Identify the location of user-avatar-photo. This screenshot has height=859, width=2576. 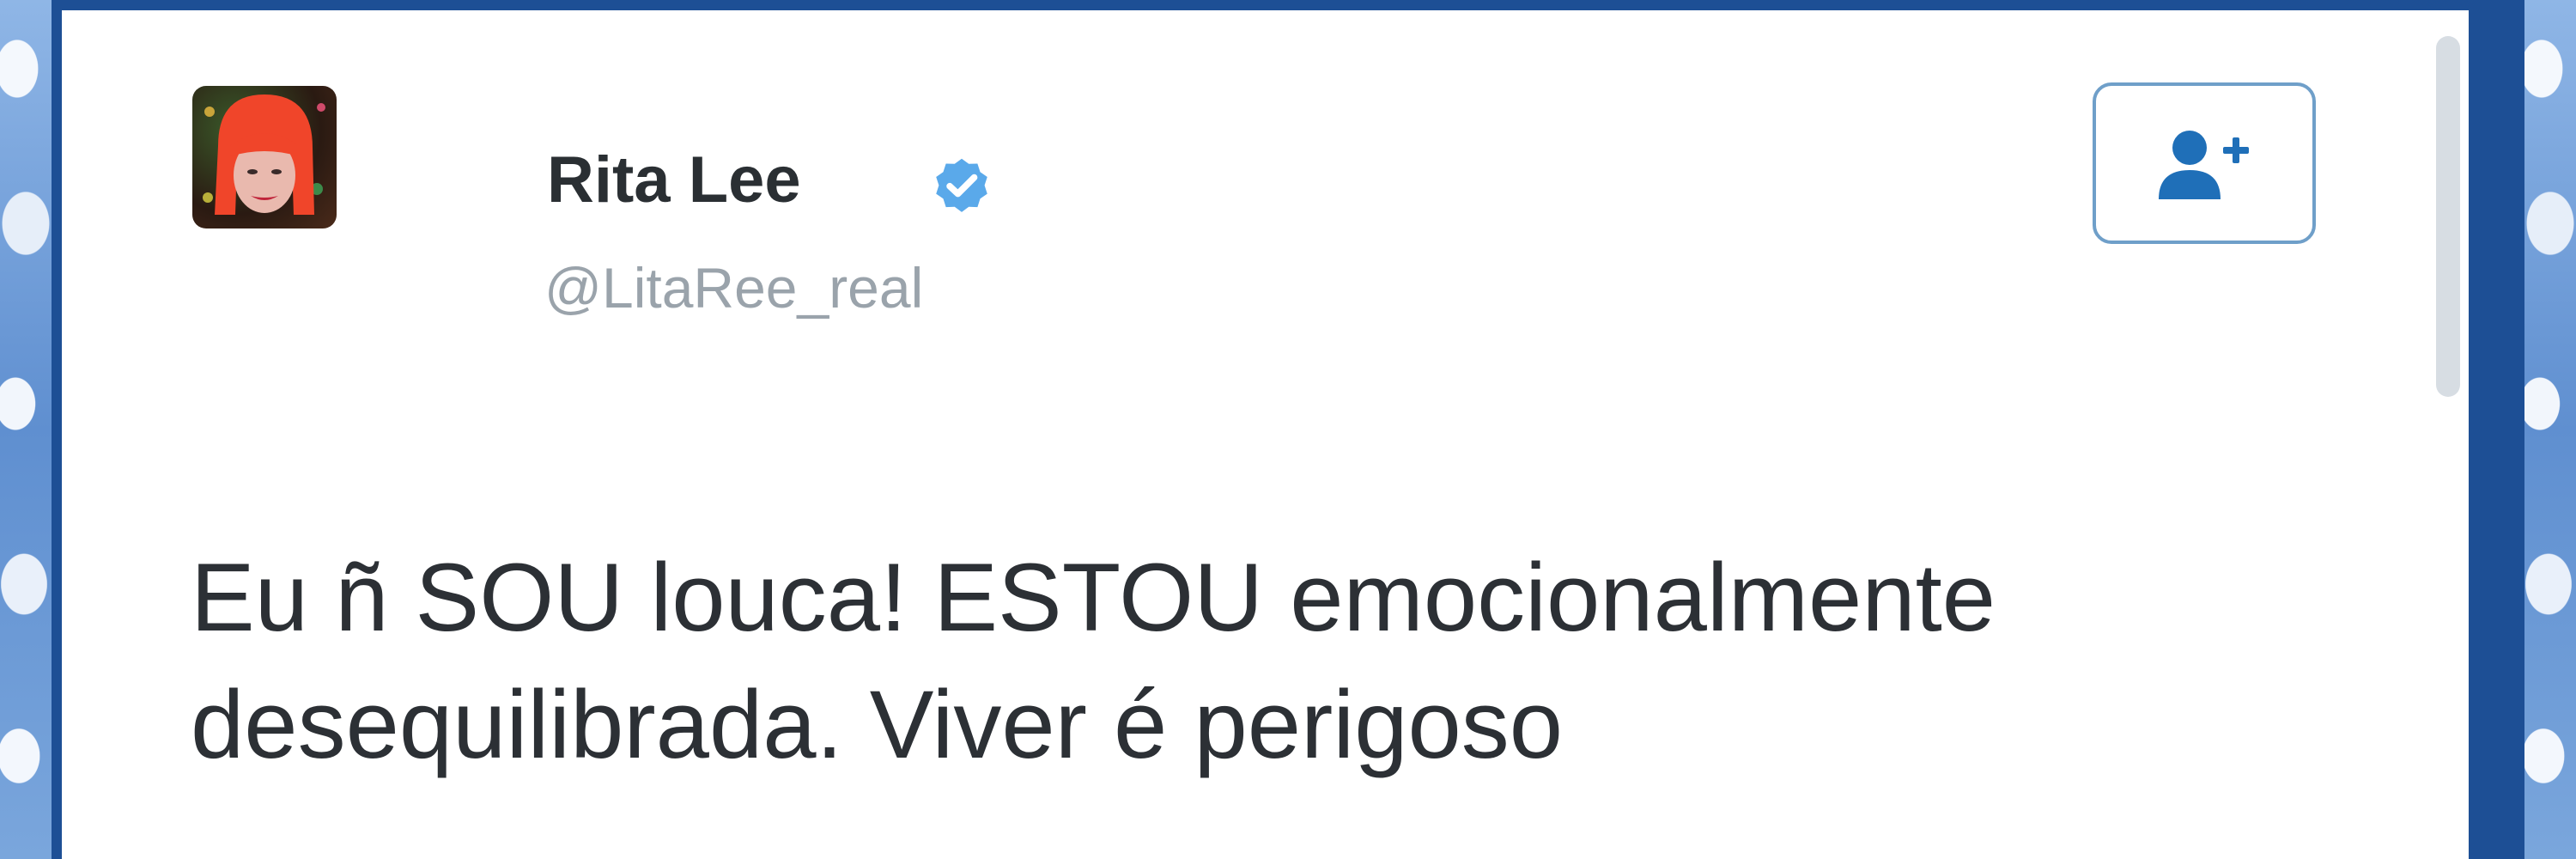
(264, 154).